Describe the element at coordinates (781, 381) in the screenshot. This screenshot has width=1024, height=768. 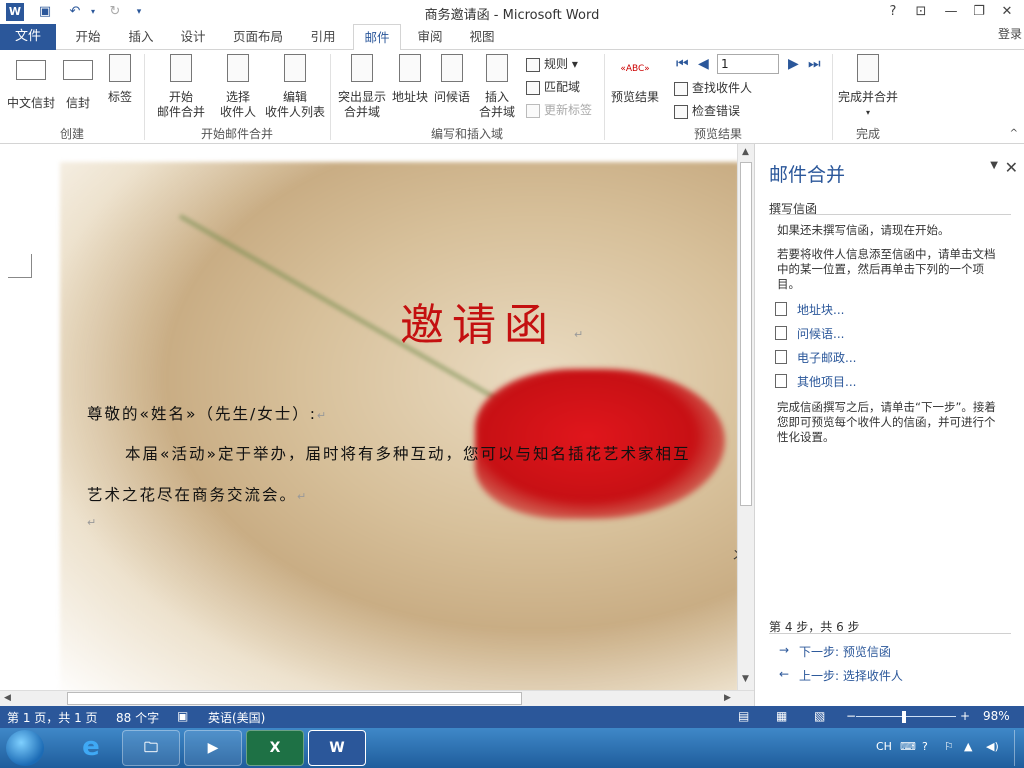
I see `more-items-icon` at that location.